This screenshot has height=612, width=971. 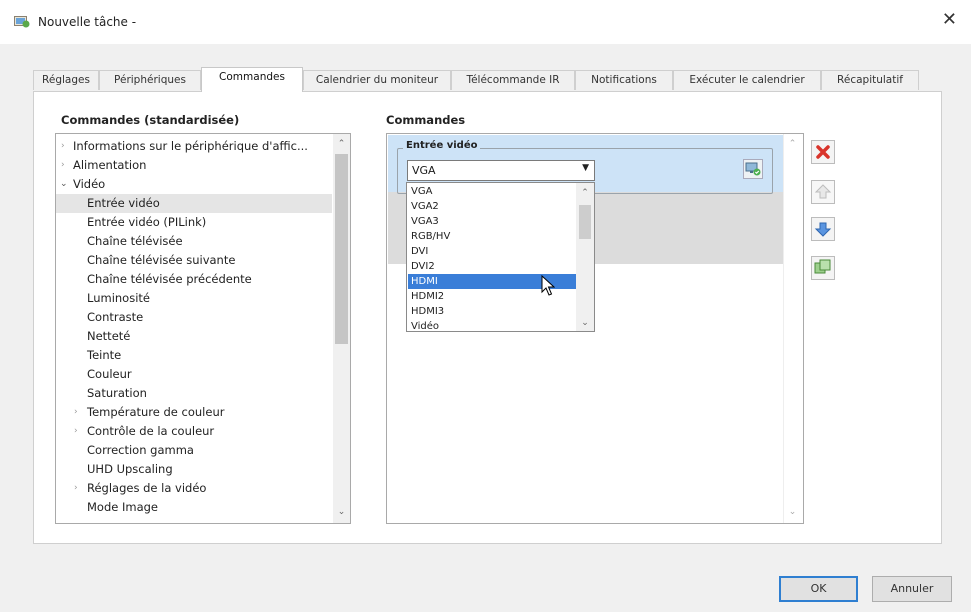 I want to click on tree-item-luminosite: Luminosité, so click(x=195, y=298).